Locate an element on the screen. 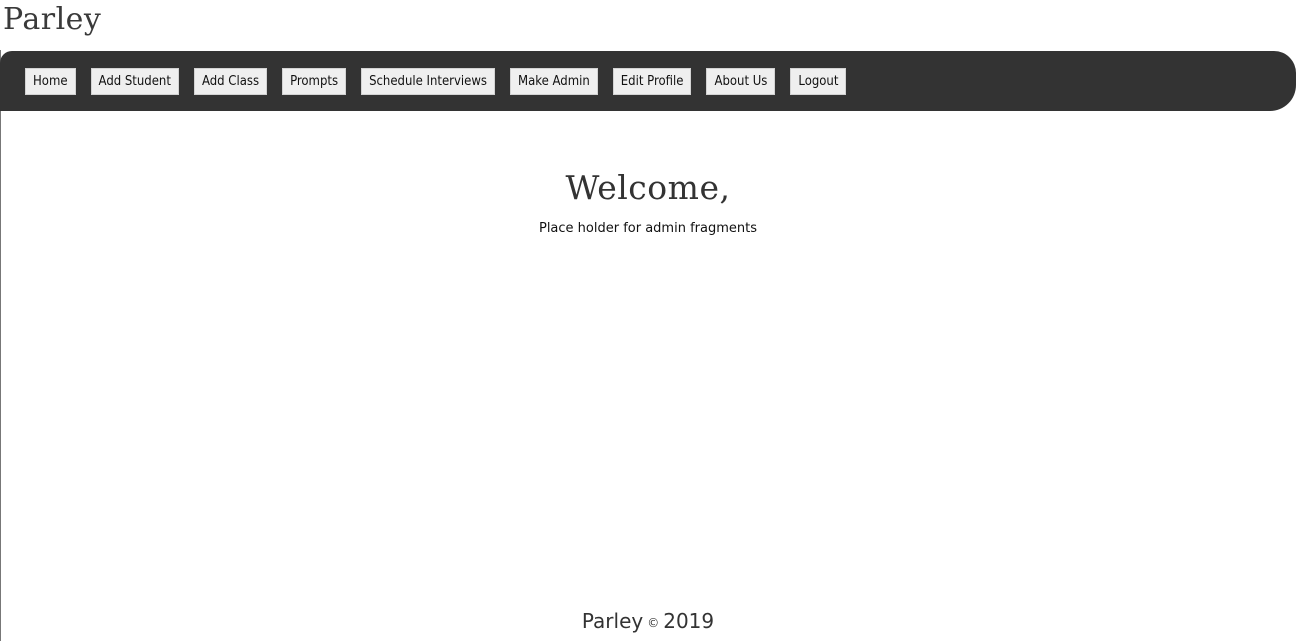 The height and width of the screenshot is (641, 1296). welcome-heading: Welcome, is located at coordinates (648, 187).